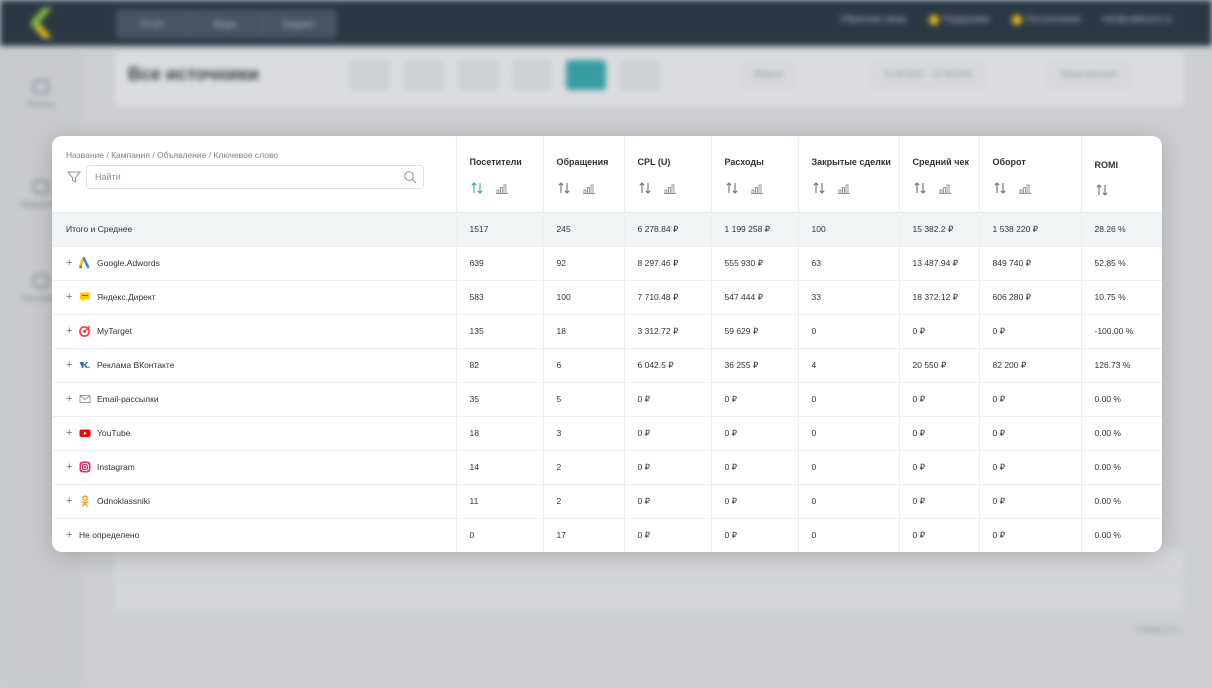 This screenshot has width=1212, height=688. What do you see at coordinates (499, 364) in the screenshot?
I see `table-cell: 82` at bounding box center [499, 364].